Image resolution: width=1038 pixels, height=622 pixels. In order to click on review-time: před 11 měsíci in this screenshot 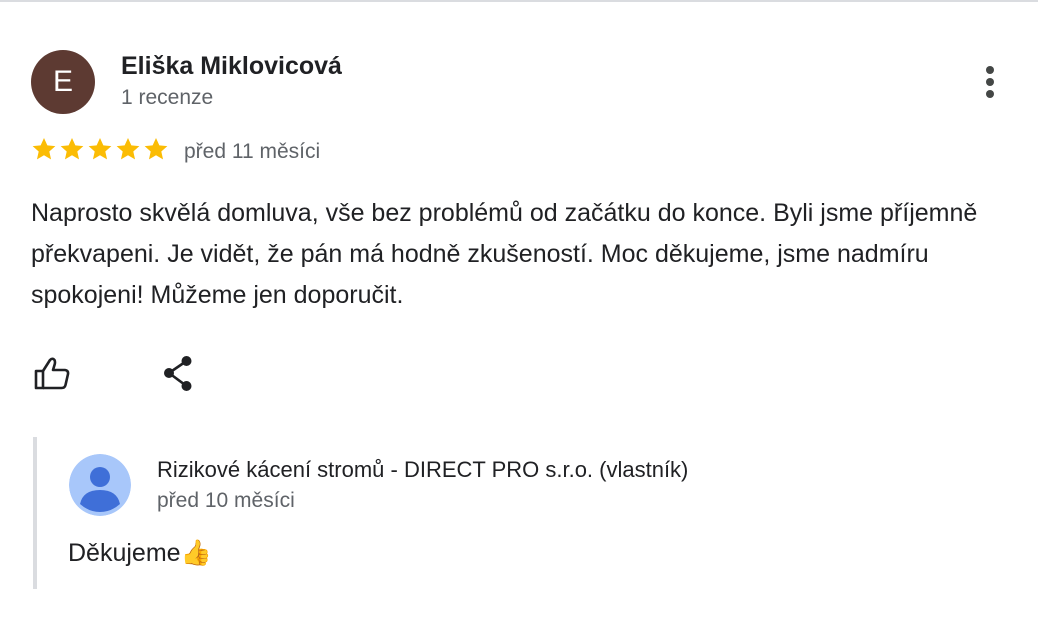, I will do `click(252, 151)`.